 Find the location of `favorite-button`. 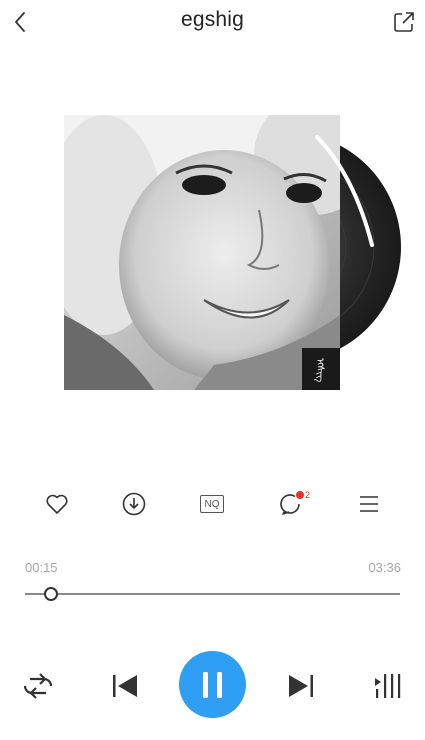

favorite-button is located at coordinates (57, 504).